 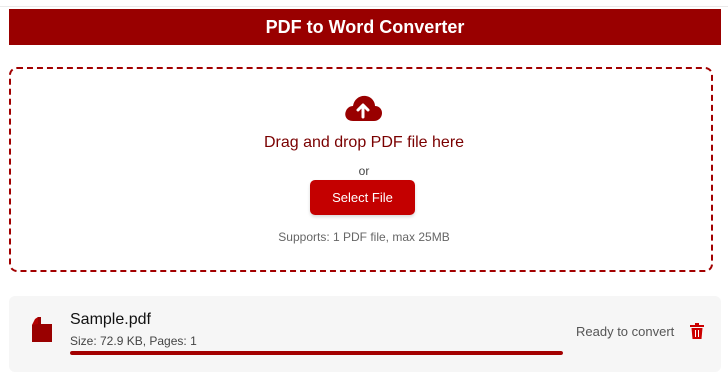 What do you see at coordinates (625, 331) in the screenshot?
I see `file-status: Ready to convert` at bounding box center [625, 331].